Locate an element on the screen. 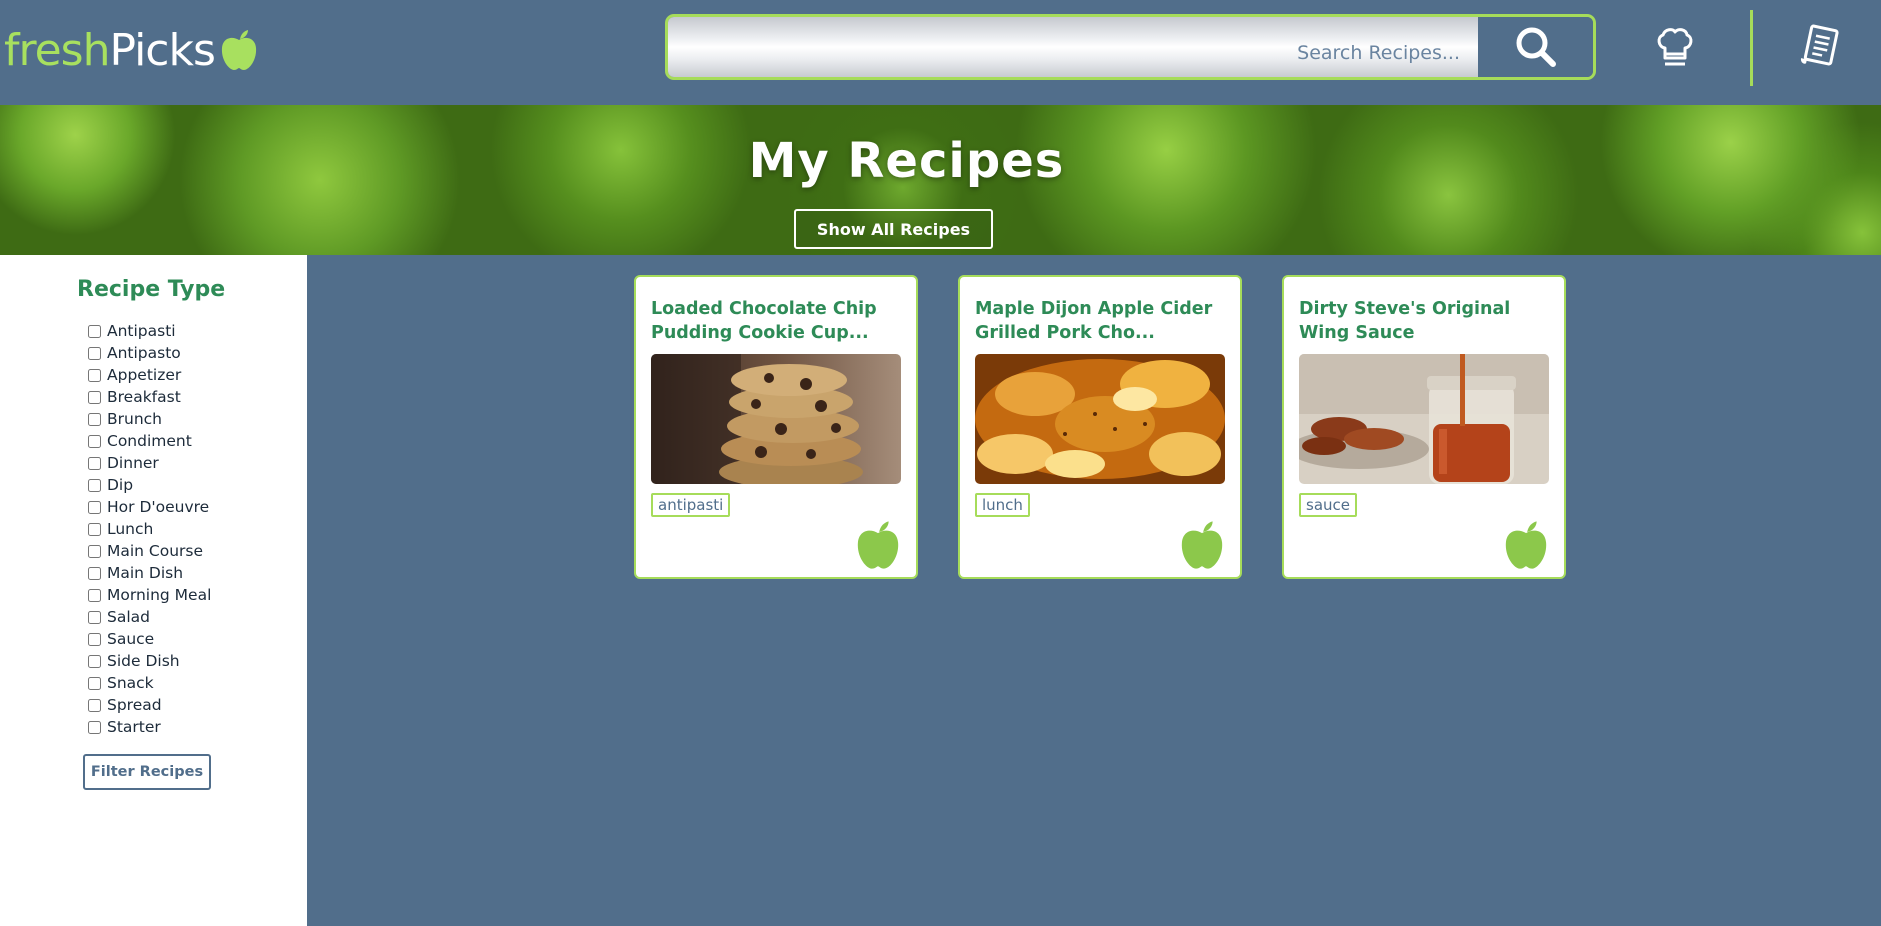  recipe-type-option: Antipasto is located at coordinates (149, 353).